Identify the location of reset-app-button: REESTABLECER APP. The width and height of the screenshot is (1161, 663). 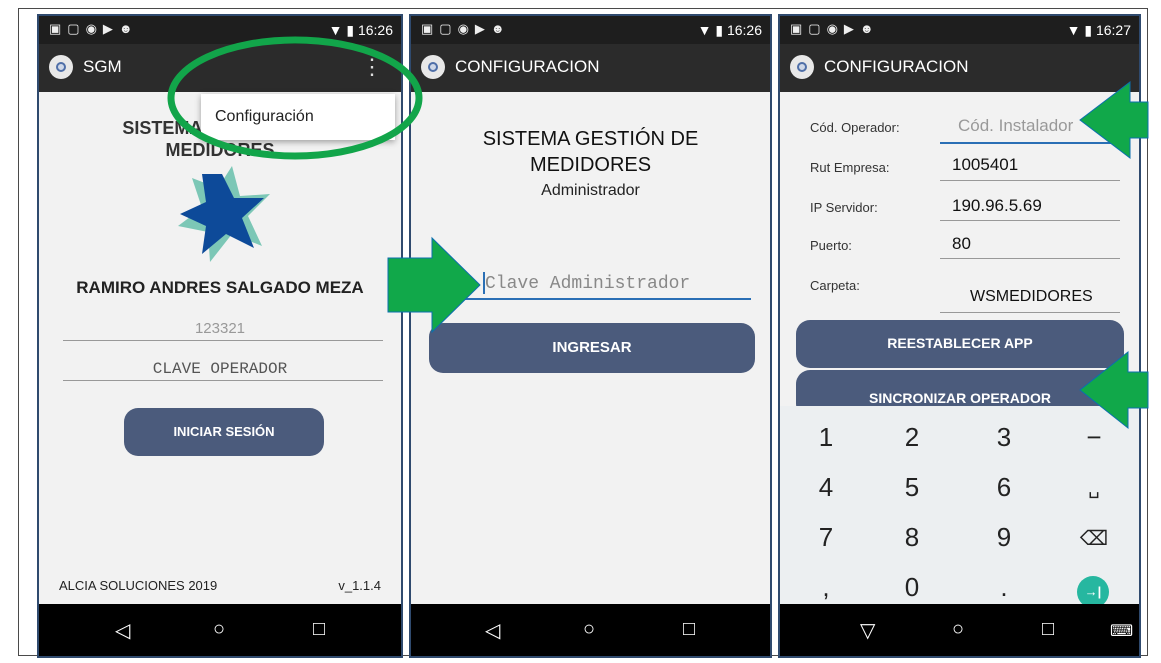
(960, 344).